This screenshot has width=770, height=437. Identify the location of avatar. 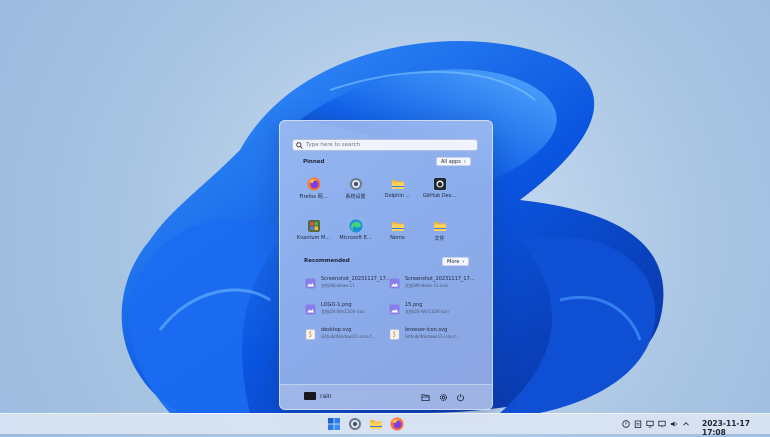
(310, 396).